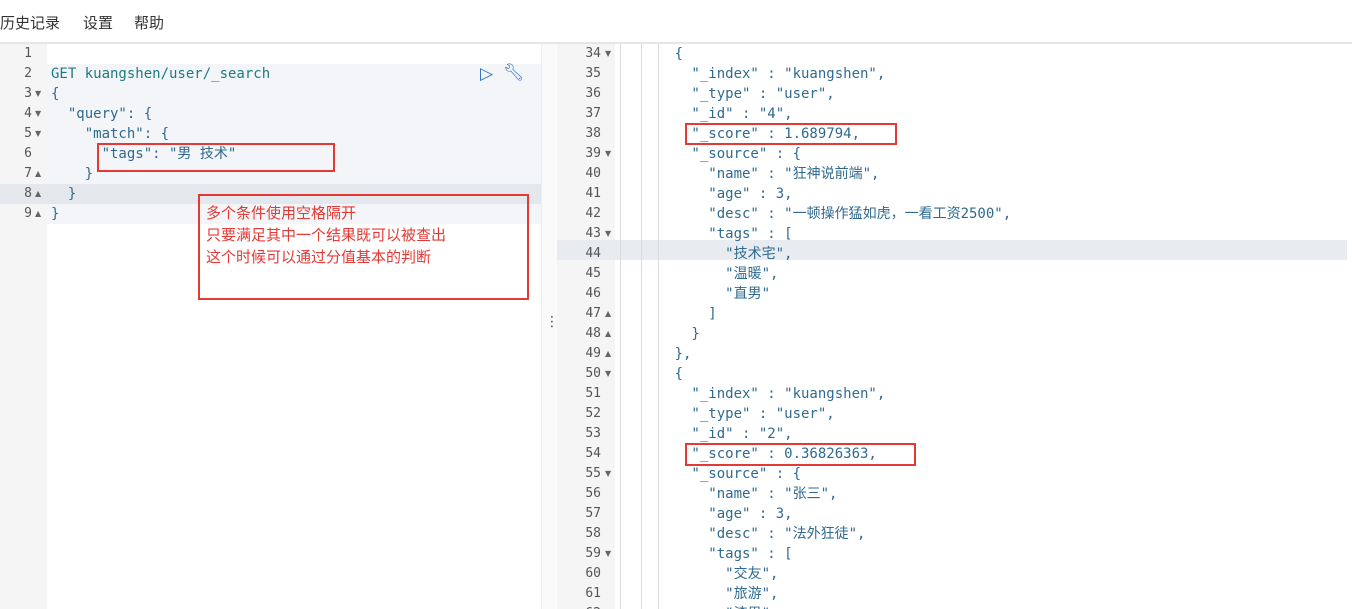  What do you see at coordinates (514, 73) in the screenshot?
I see `wrench-icon: 🔧︎` at bounding box center [514, 73].